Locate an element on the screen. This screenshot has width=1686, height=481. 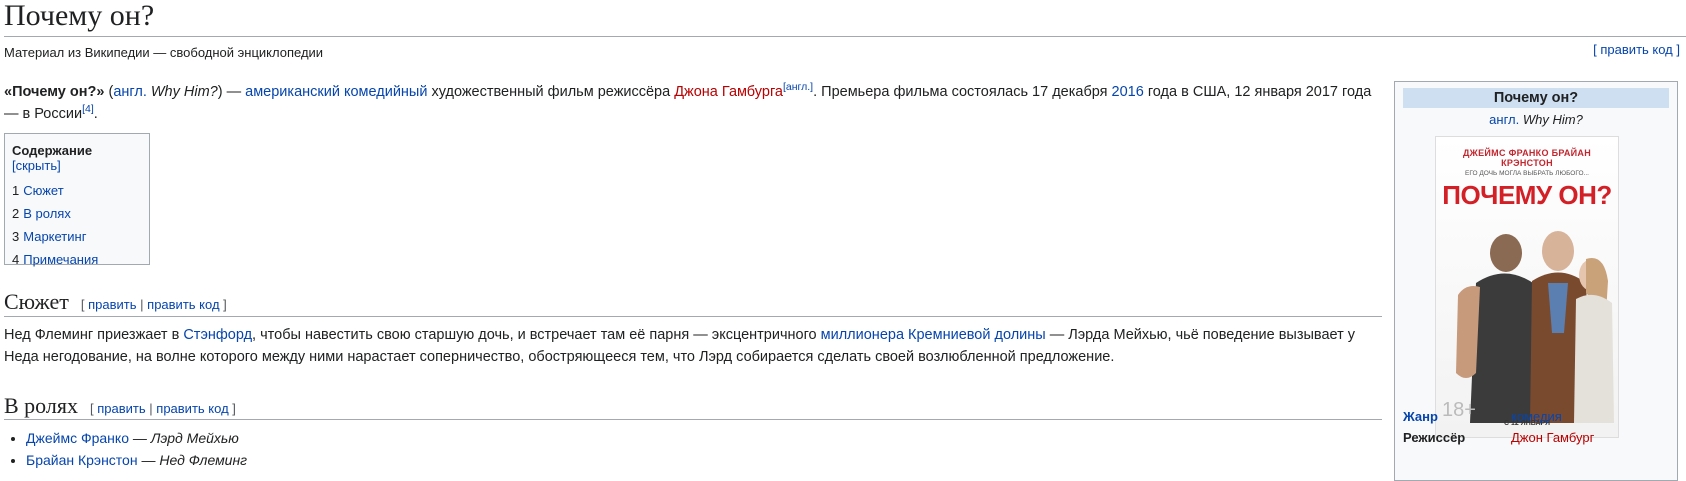
title-divider is located at coordinates (845, 36).